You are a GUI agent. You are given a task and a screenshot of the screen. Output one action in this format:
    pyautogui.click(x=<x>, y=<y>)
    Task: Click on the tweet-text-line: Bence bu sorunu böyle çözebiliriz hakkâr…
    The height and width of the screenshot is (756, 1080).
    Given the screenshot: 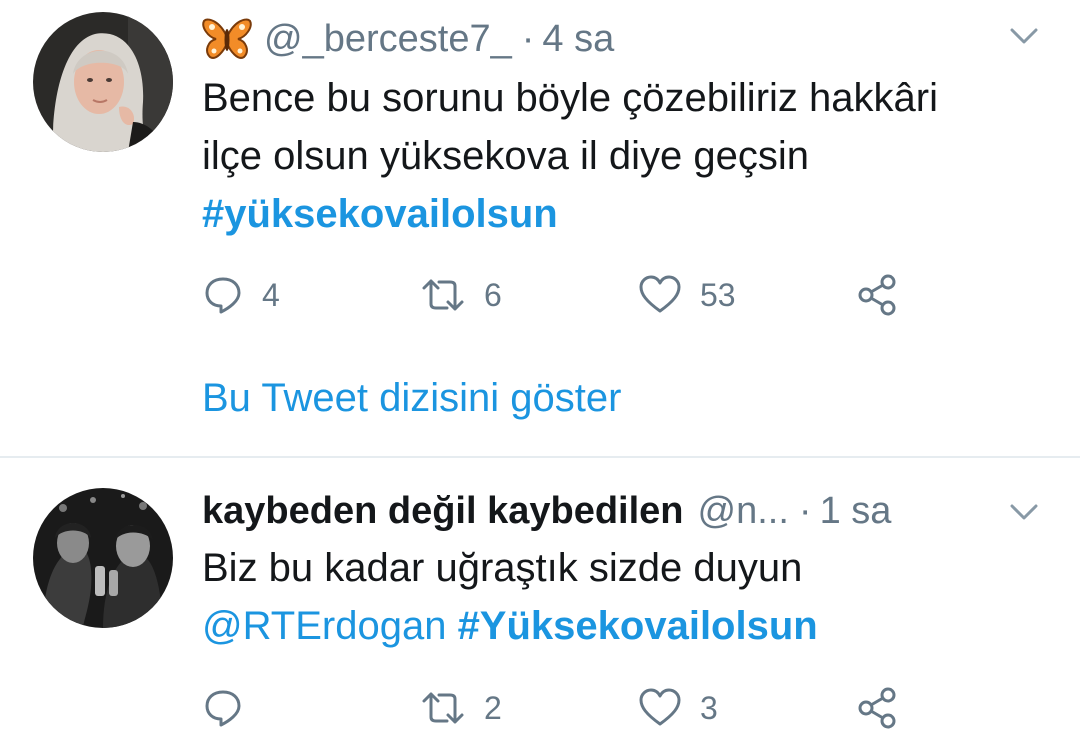 What is the action you would take?
    pyautogui.click(x=570, y=98)
    